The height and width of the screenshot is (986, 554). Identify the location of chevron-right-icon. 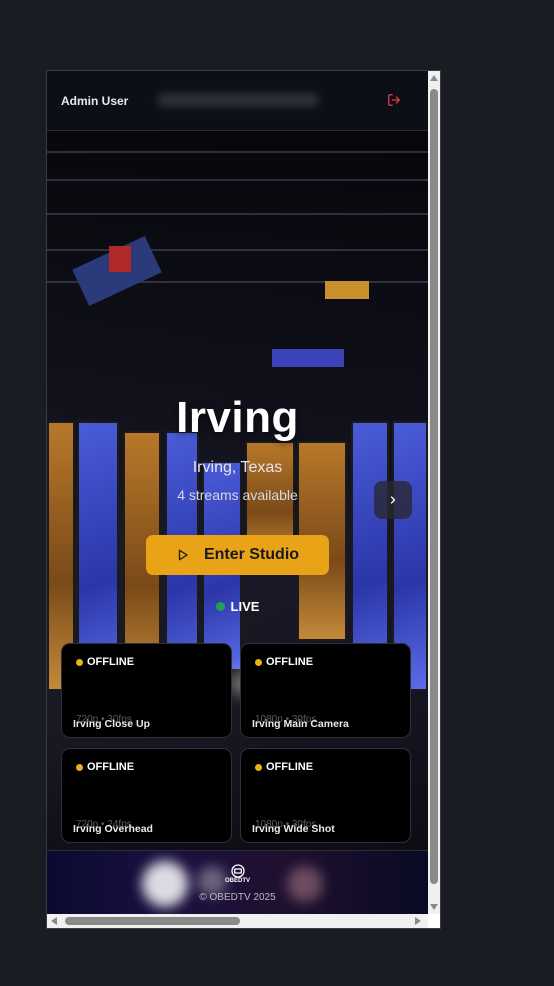
(393, 500).